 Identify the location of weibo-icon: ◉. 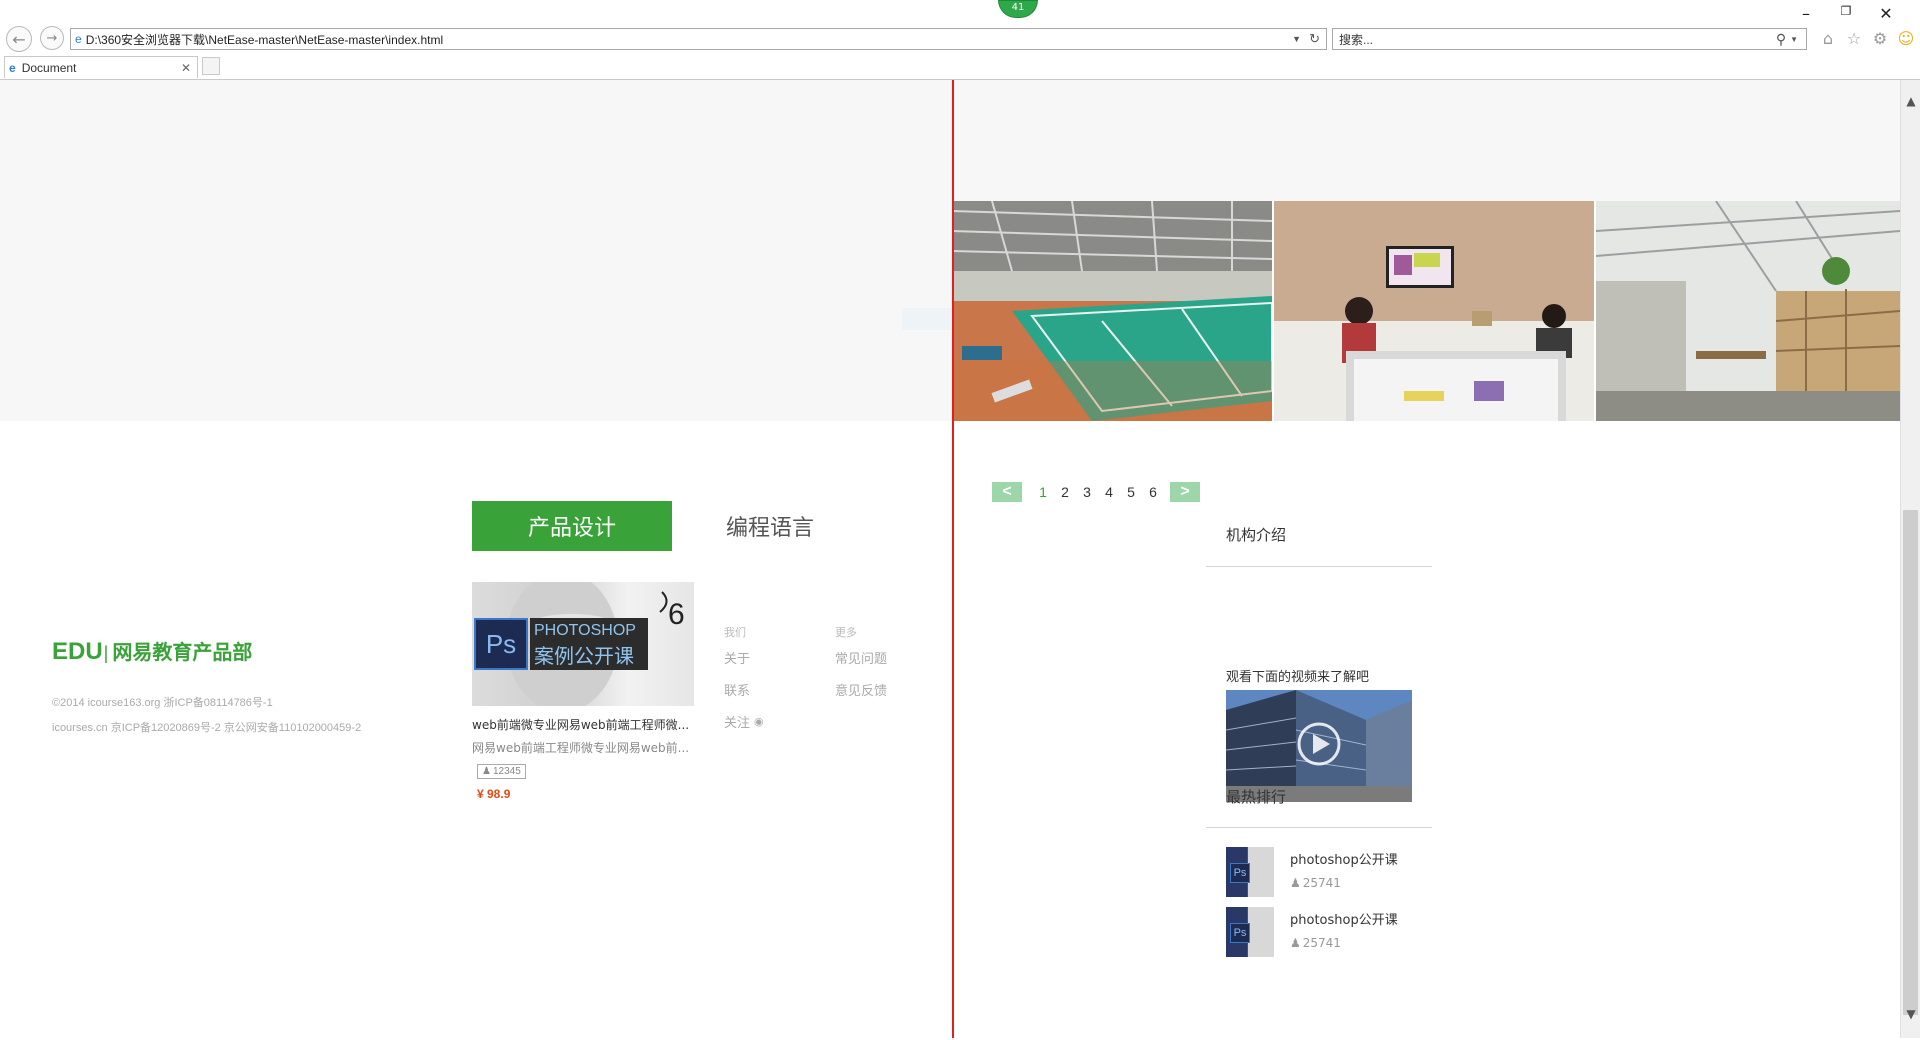
(759, 721).